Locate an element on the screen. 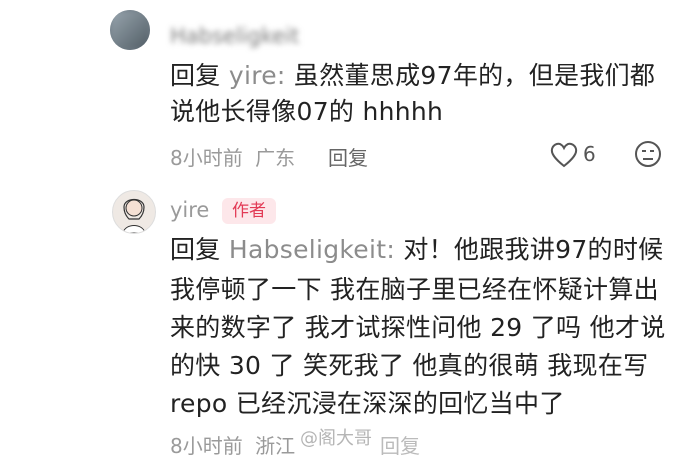 The height and width of the screenshot is (459, 690). heart-icon is located at coordinates (564, 155).